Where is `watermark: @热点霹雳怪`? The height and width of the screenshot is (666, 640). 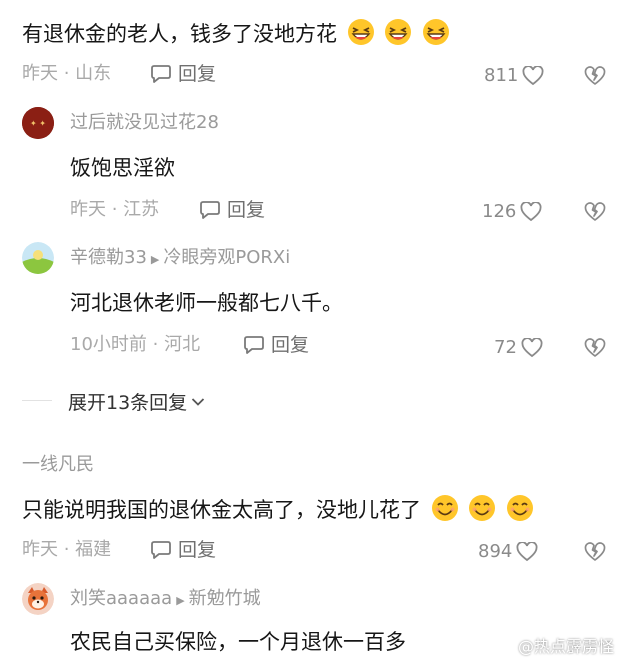
watermark: @热点霹雳怪 is located at coordinates (555, 645).